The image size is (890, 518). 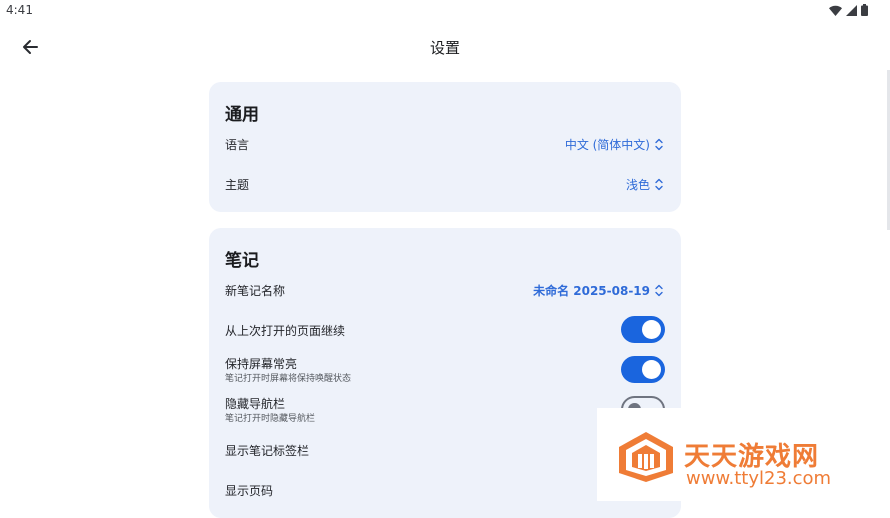 What do you see at coordinates (835, 10) in the screenshot?
I see `wifi-icon` at bounding box center [835, 10].